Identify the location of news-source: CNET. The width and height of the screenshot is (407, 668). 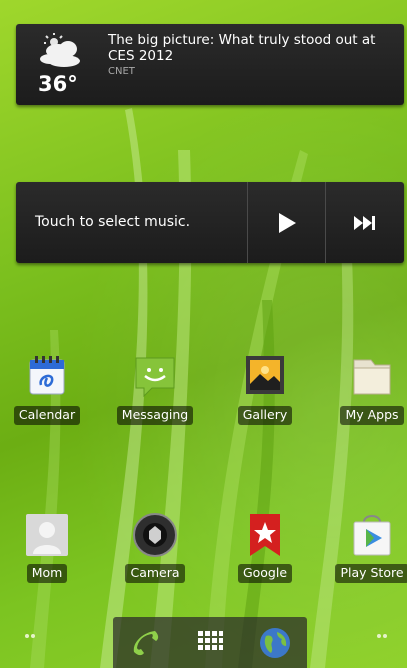
(121, 71).